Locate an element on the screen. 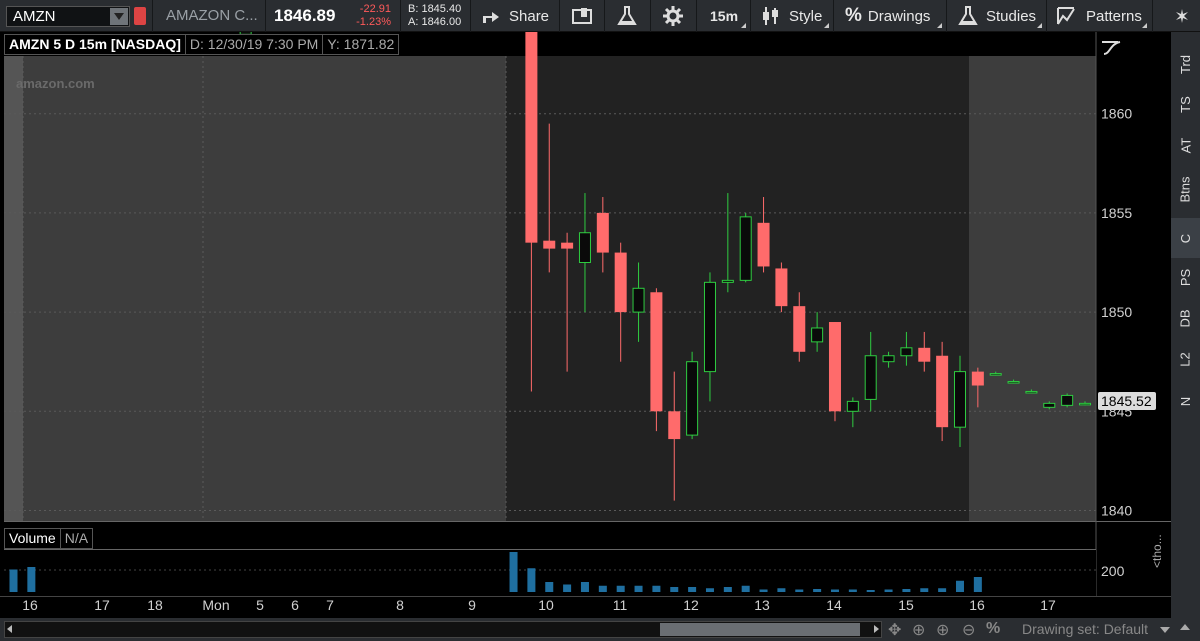  aggregation-button: 15m is located at coordinates (724, 16).